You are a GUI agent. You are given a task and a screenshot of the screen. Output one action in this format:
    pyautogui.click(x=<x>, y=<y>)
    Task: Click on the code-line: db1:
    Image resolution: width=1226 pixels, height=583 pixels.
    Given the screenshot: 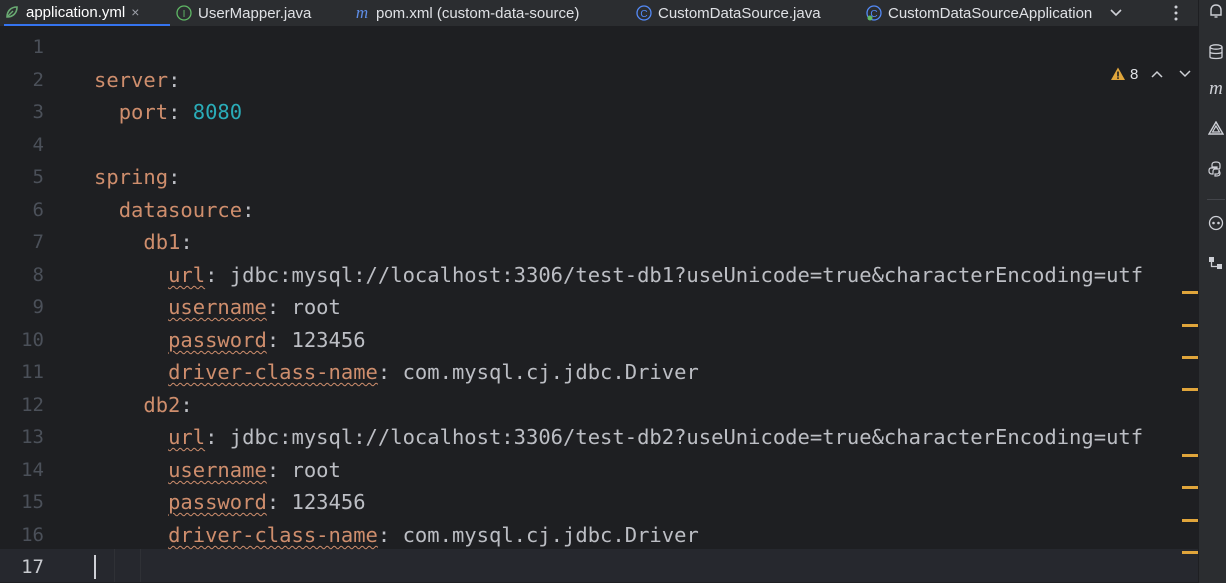 What is the action you would take?
    pyautogui.click(x=143, y=242)
    